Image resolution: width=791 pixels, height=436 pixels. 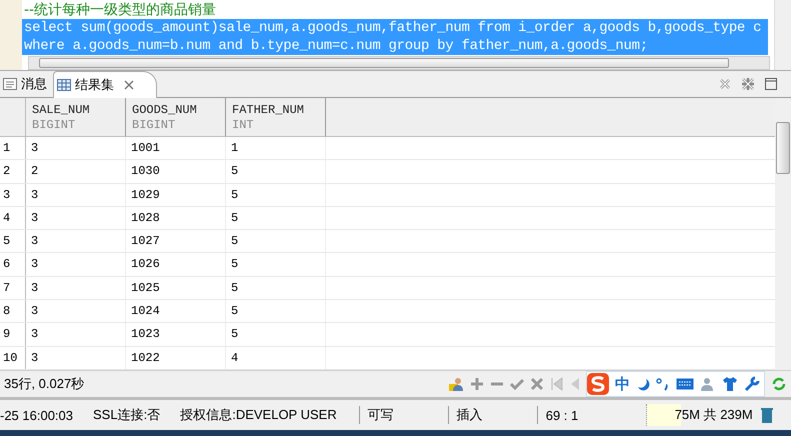 I want to click on table-cell: 1022, so click(x=176, y=357).